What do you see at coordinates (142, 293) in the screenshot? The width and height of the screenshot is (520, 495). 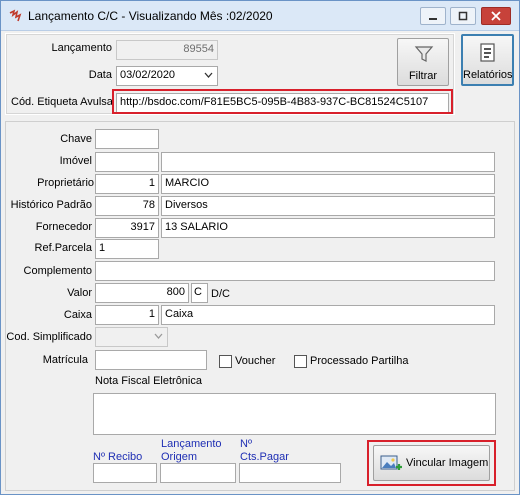 I see `valor-field: 800` at bounding box center [142, 293].